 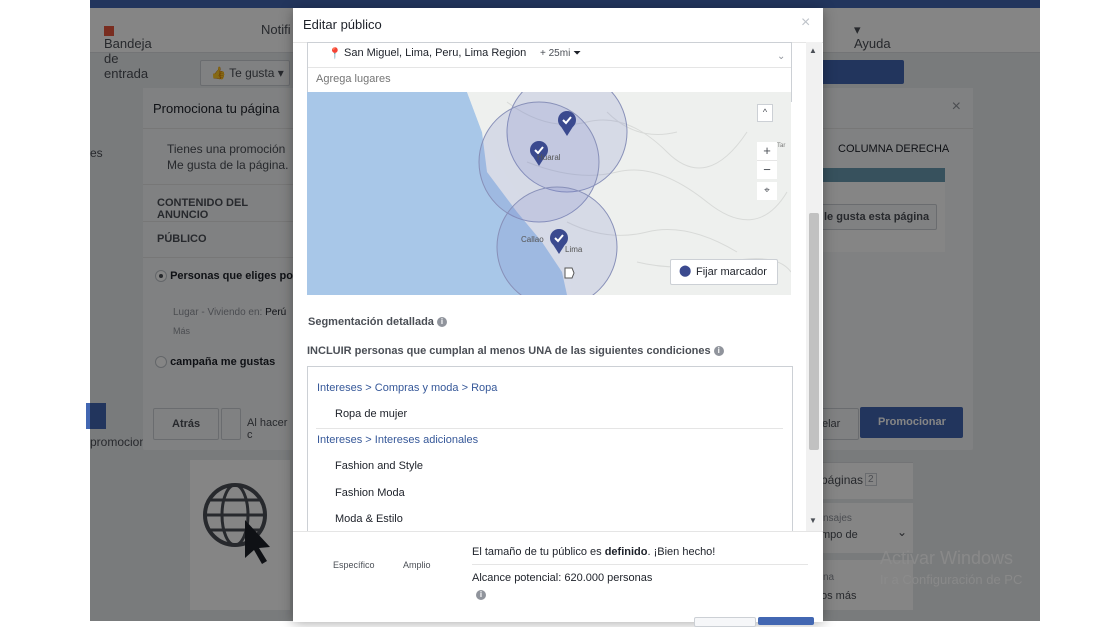 What do you see at coordinates (342, 24) in the screenshot?
I see `modal-title: Editar público` at bounding box center [342, 24].